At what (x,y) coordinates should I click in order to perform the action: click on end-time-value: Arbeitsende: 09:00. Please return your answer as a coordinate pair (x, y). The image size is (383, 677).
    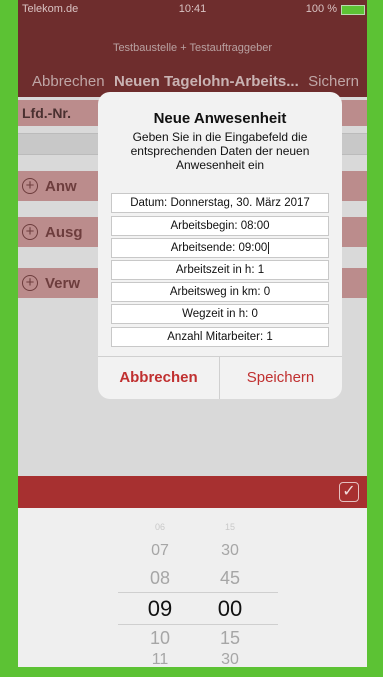
    Looking at the image, I should click on (219, 248).